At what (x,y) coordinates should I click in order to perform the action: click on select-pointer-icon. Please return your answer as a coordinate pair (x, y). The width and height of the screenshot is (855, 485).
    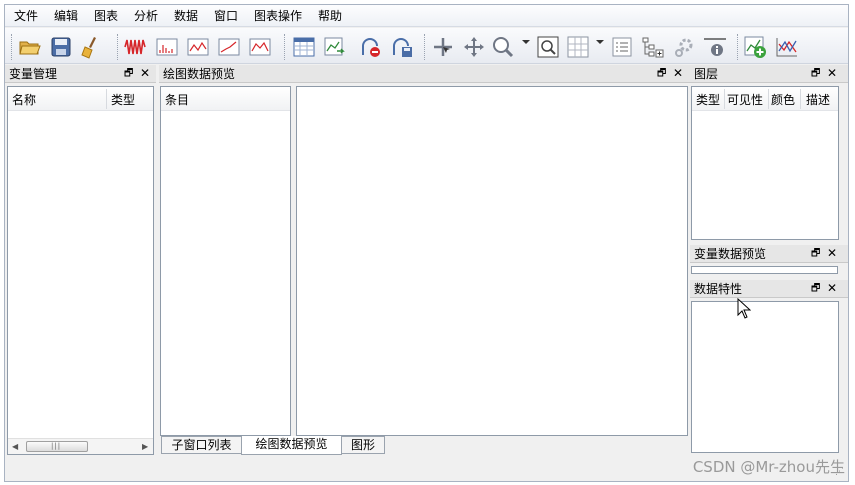
    Looking at the image, I should click on (443, 47).